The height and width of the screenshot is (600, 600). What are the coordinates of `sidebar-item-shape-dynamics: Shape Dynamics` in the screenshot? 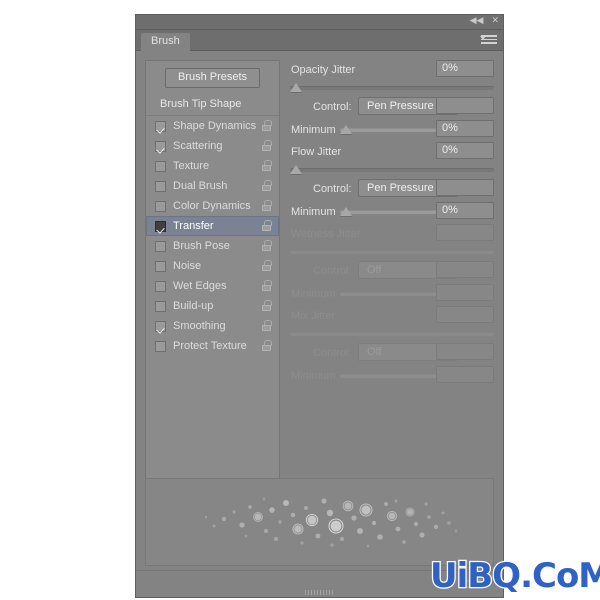 It's located at (212, 126).